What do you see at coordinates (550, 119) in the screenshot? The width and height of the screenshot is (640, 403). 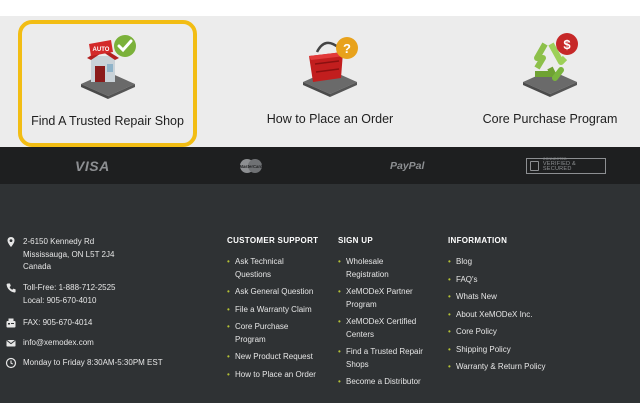 I see `feature-label: Core Purchase Program` at bounding box center [550, 119].